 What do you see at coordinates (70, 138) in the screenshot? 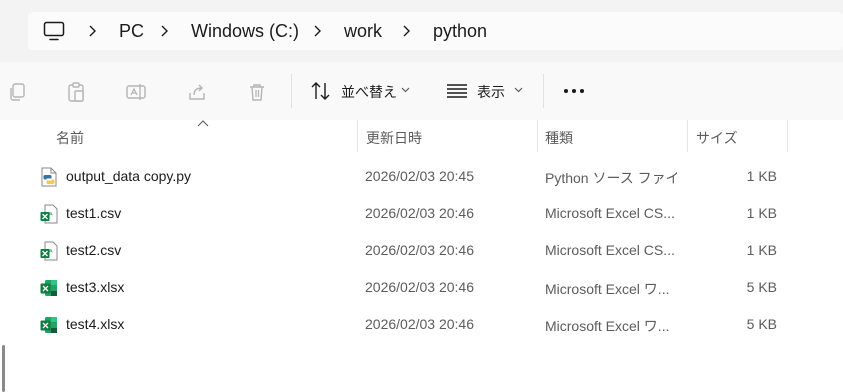
I see `column-header-name: 名前` at bounding box center [70, 138].